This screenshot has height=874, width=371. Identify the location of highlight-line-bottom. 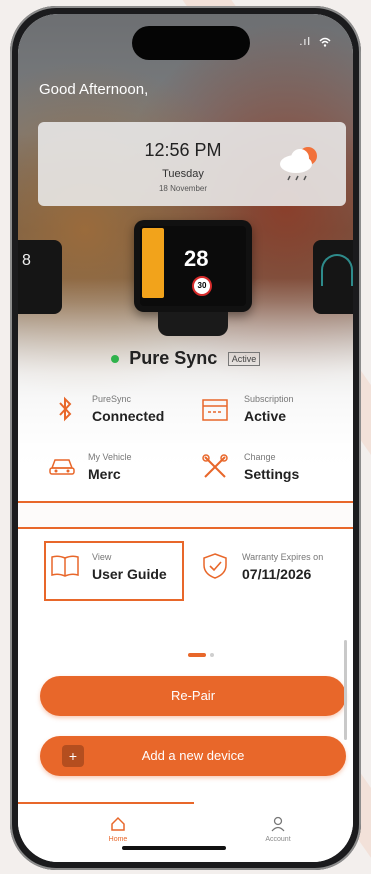
(185, 528).